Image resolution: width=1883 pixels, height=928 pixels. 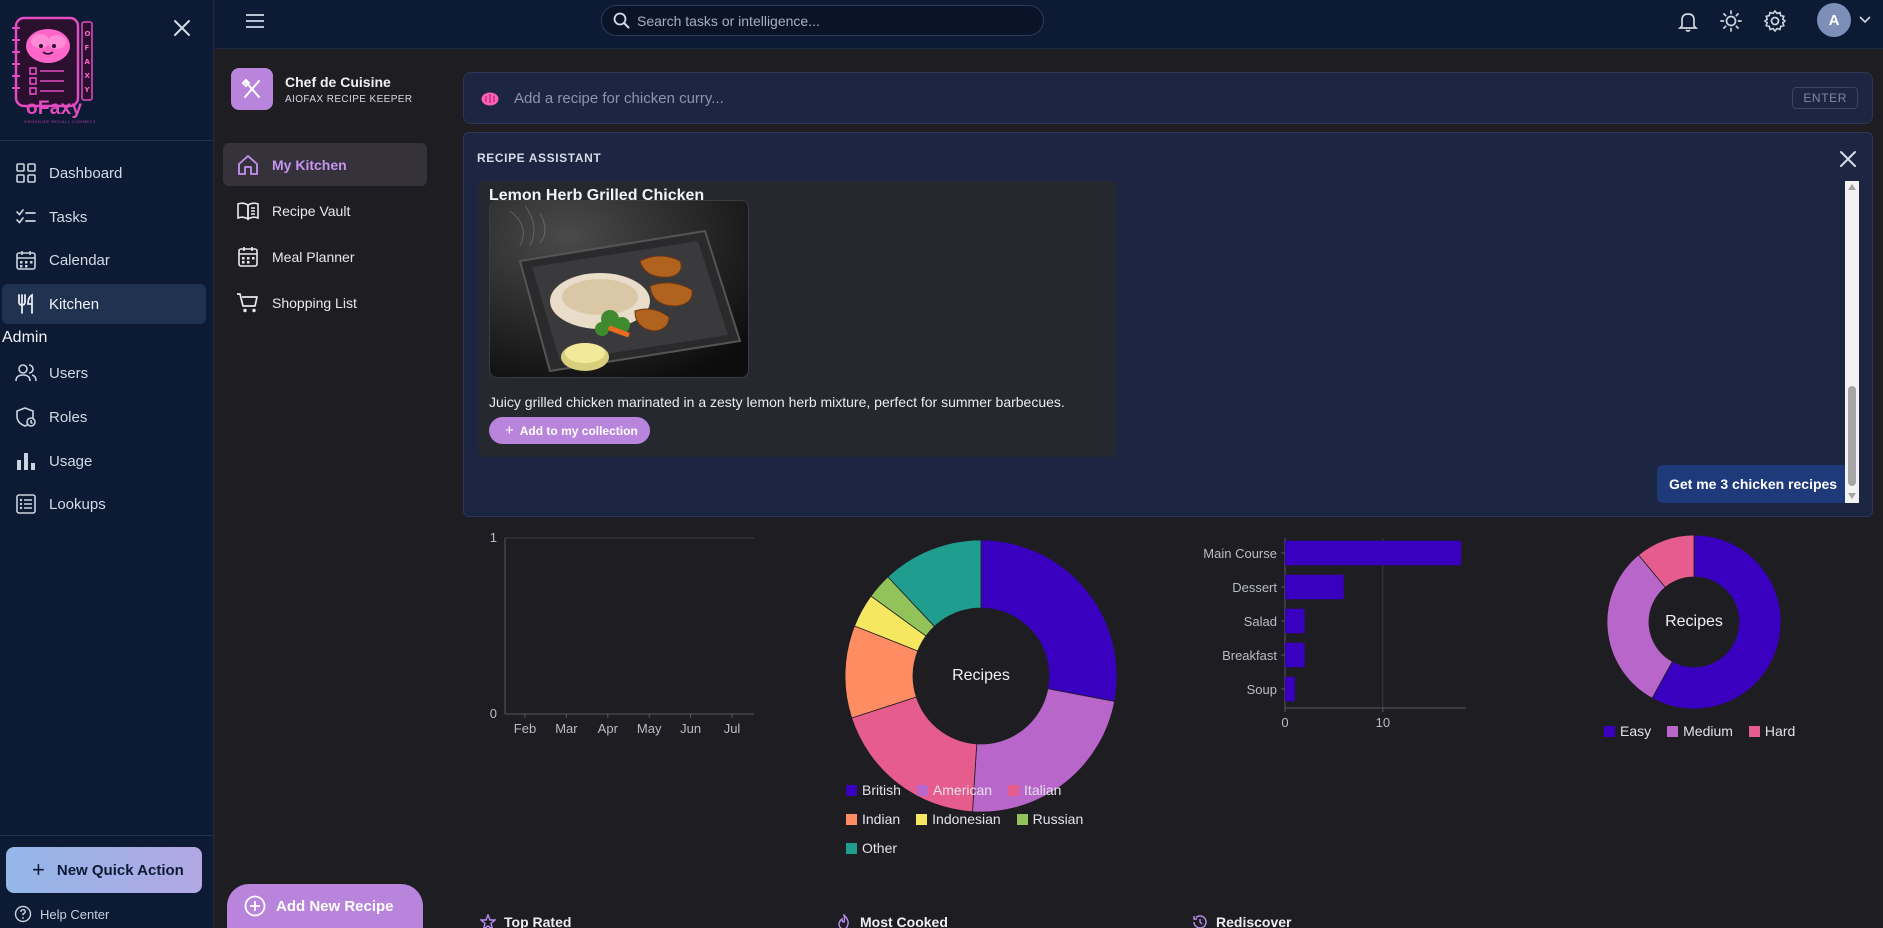 I want to click on new-quick-action-button: + New Quick Action, so click(x=104, y=870).